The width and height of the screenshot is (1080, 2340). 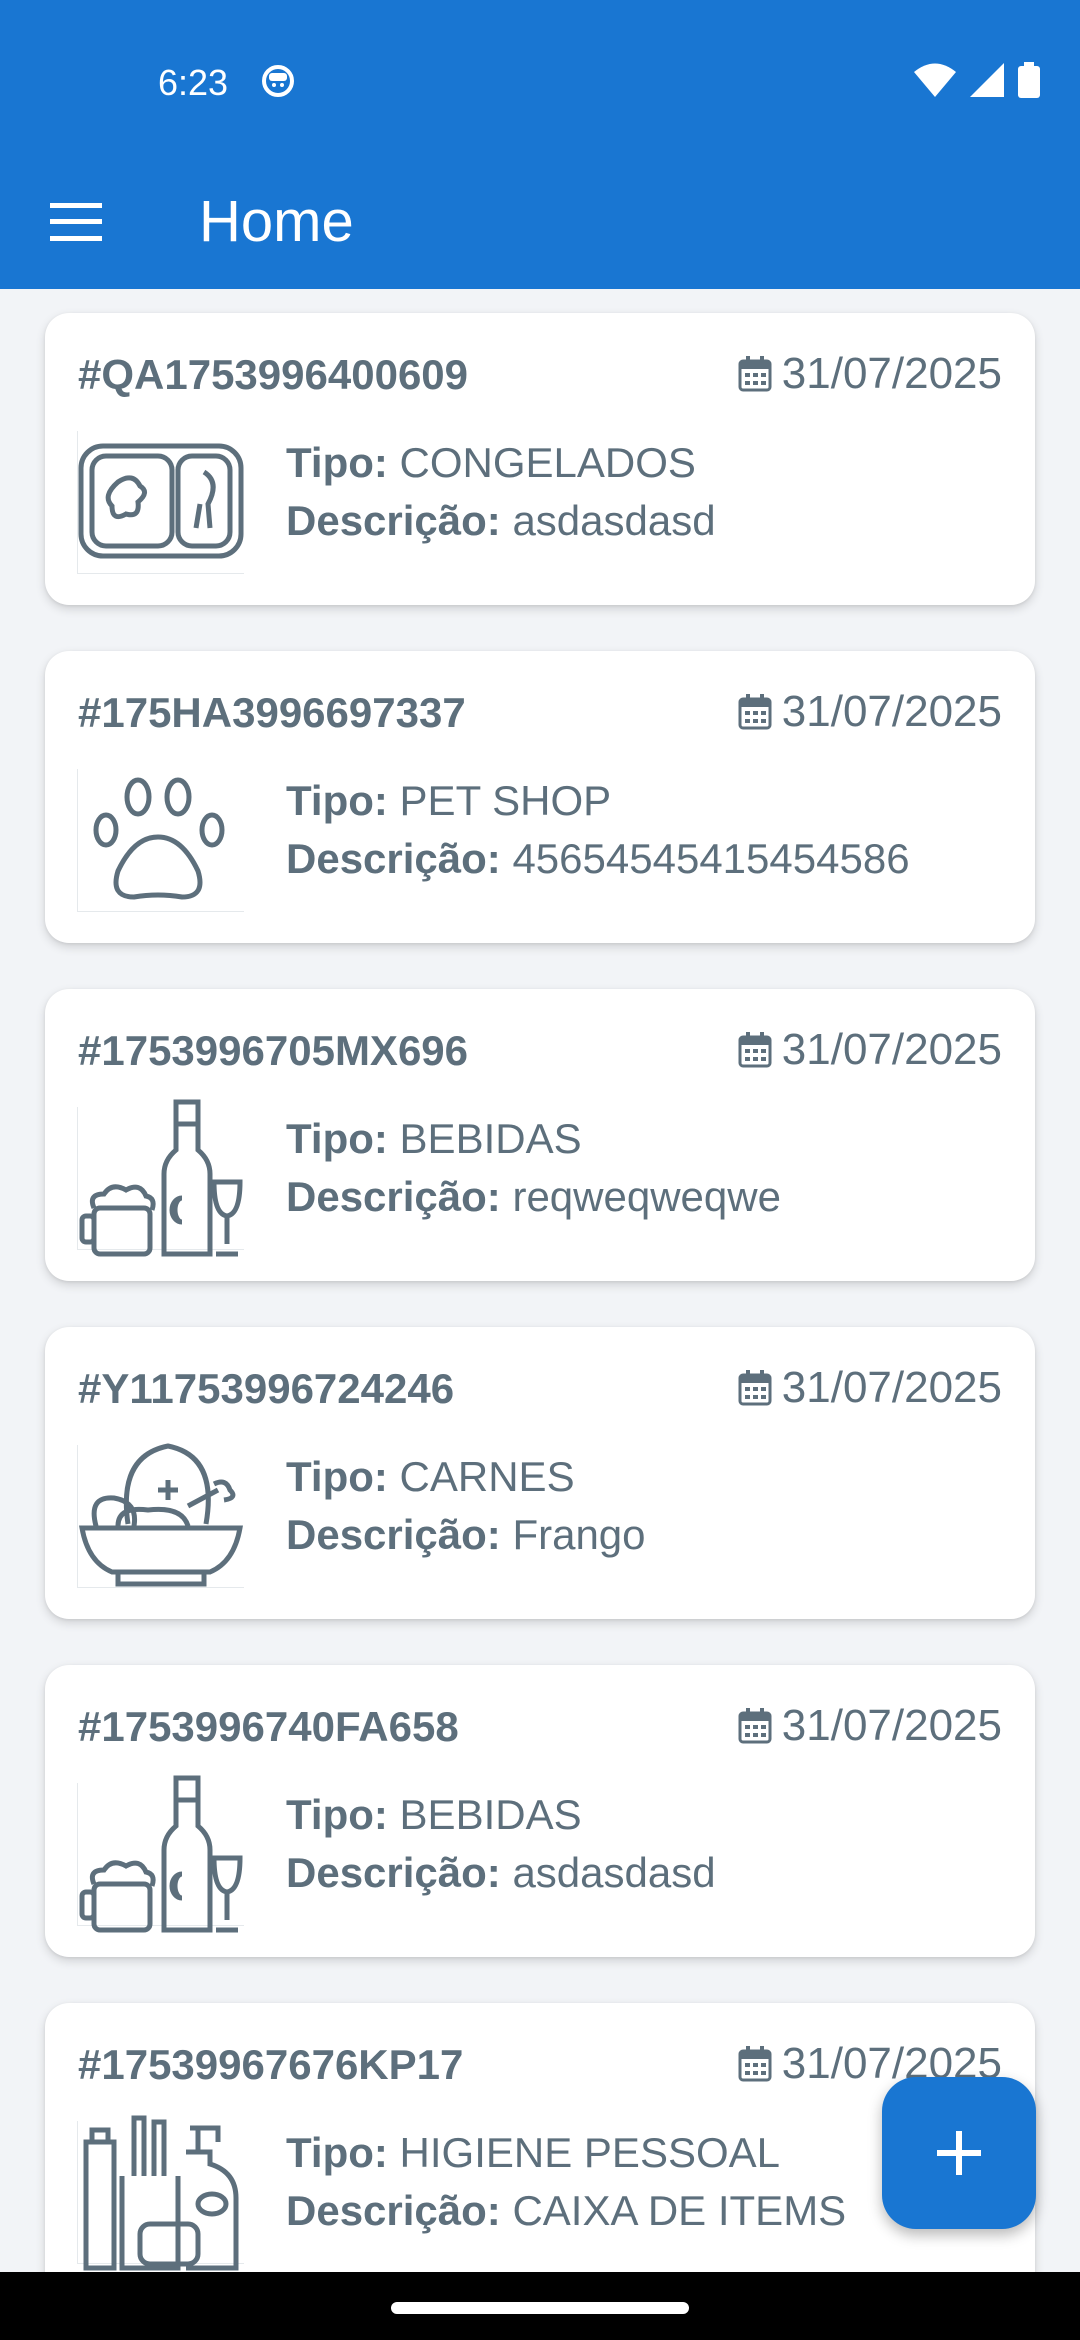 I want to click on item-description: Descrição: CAIXA DE ITEMS, so click(x=566, y=2210).